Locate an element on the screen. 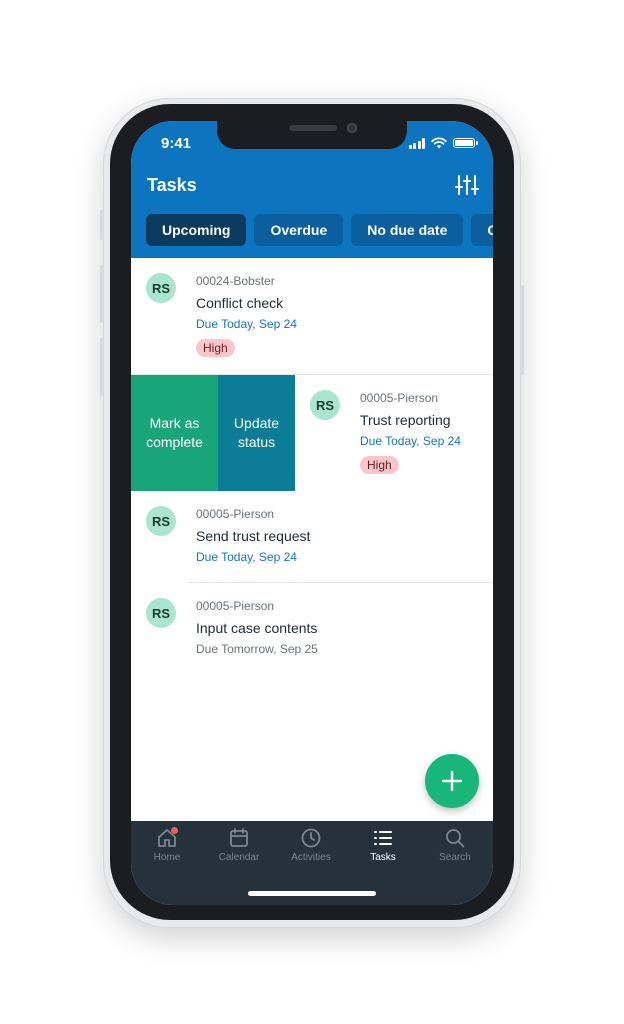  nav-calendar: Calendar is located at coordinates (239, 846).